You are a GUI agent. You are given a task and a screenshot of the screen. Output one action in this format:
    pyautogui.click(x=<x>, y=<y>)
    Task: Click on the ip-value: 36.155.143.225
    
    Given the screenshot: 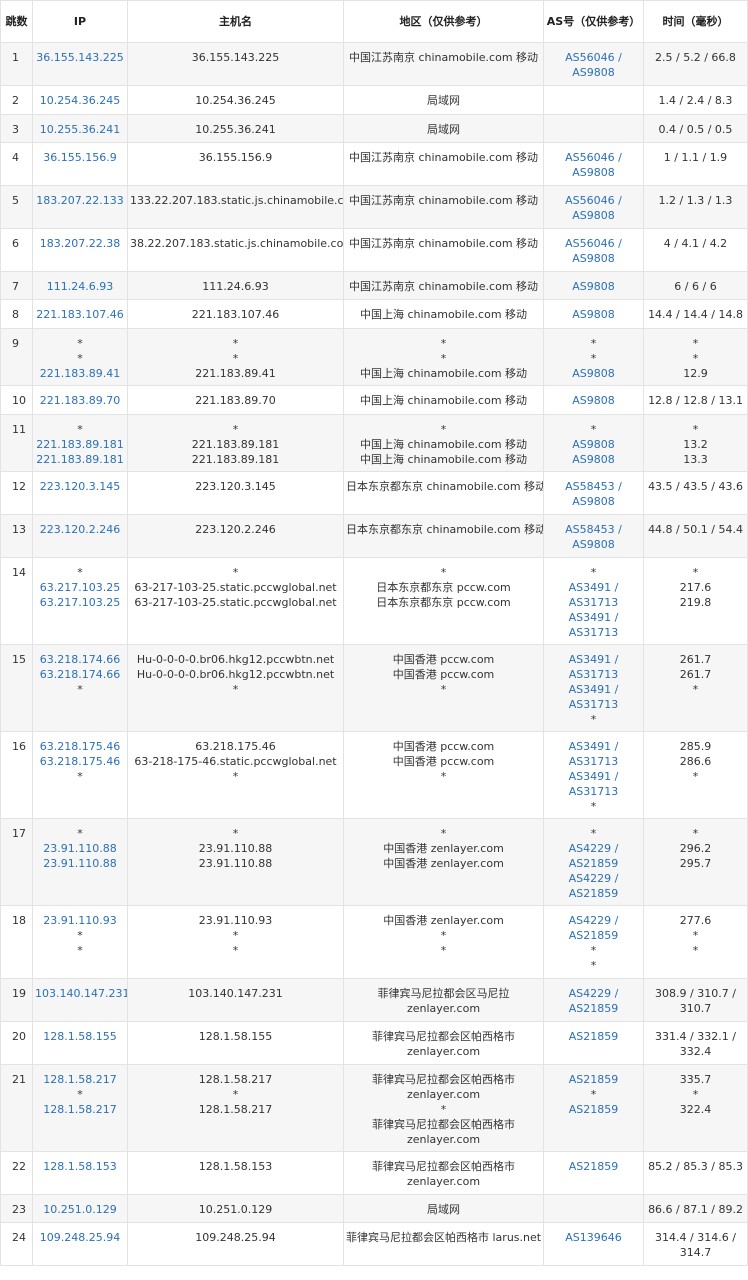 What is the action you would take?
    pyautogui.click(x=80, y=57)
    